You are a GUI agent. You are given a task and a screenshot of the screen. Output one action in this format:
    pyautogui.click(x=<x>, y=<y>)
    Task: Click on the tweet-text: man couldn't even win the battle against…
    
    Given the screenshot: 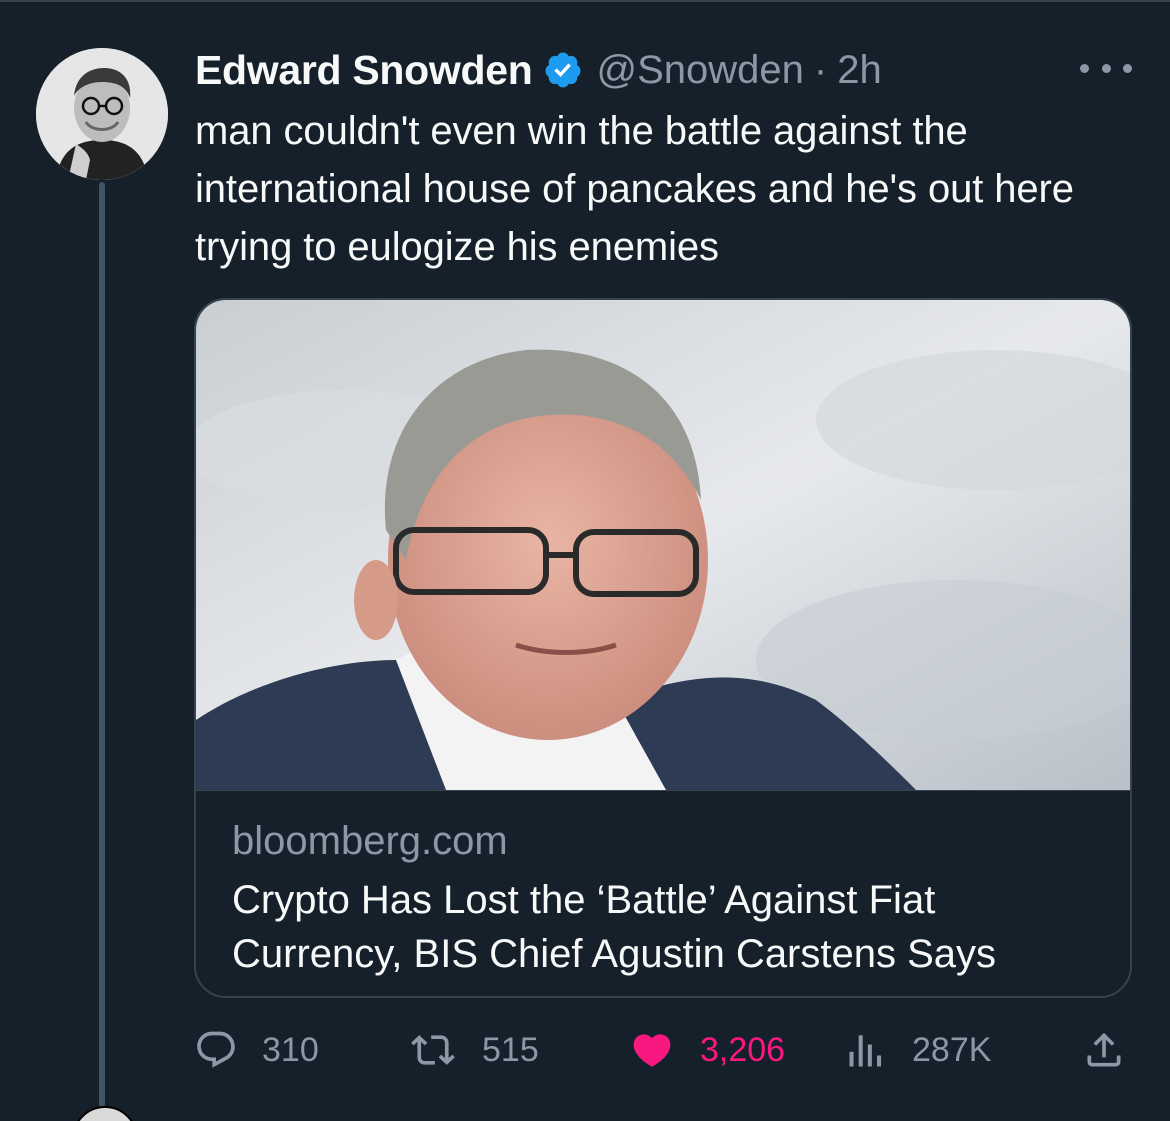 What is the action you would take?
    pyautogui.click(x=634, y=189)
    